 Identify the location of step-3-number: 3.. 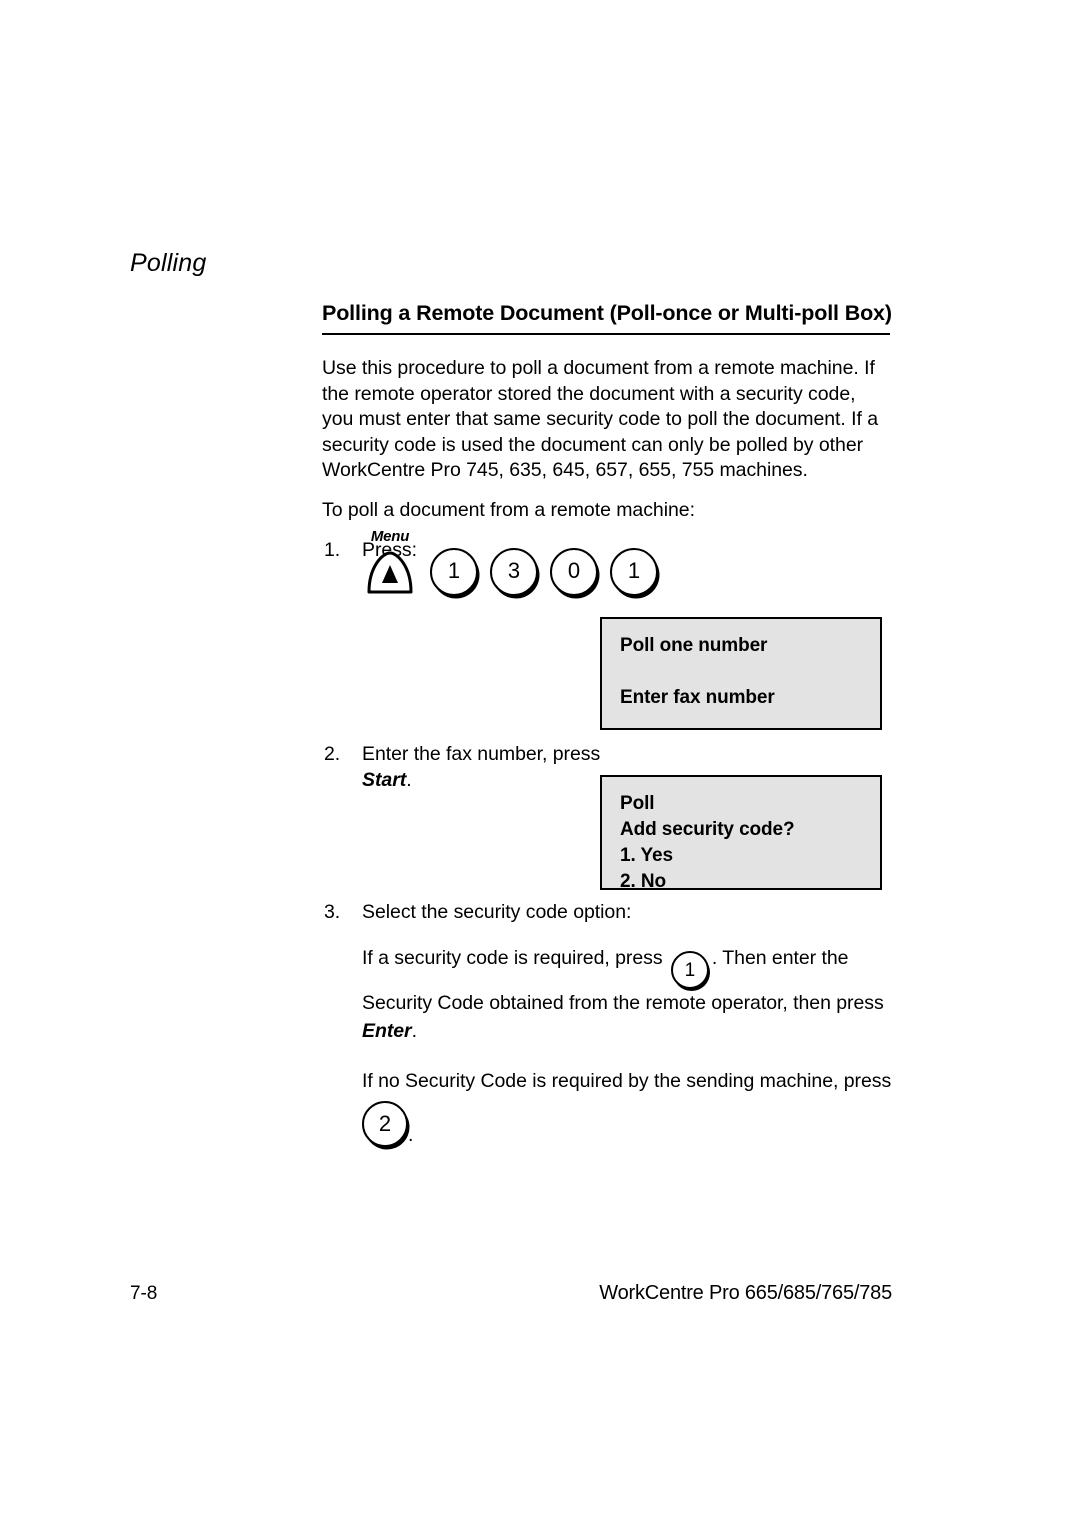
(332, 912).